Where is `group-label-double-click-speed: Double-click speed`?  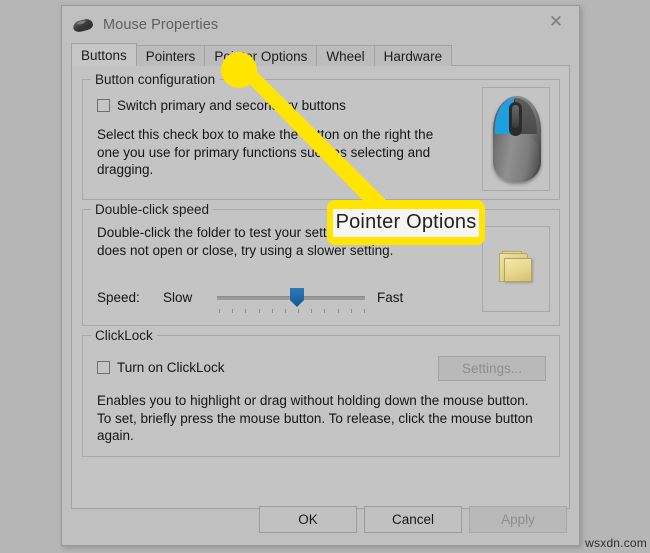 group-label-double-click-speed: Double-click speed is located at coordinates (152, 209).